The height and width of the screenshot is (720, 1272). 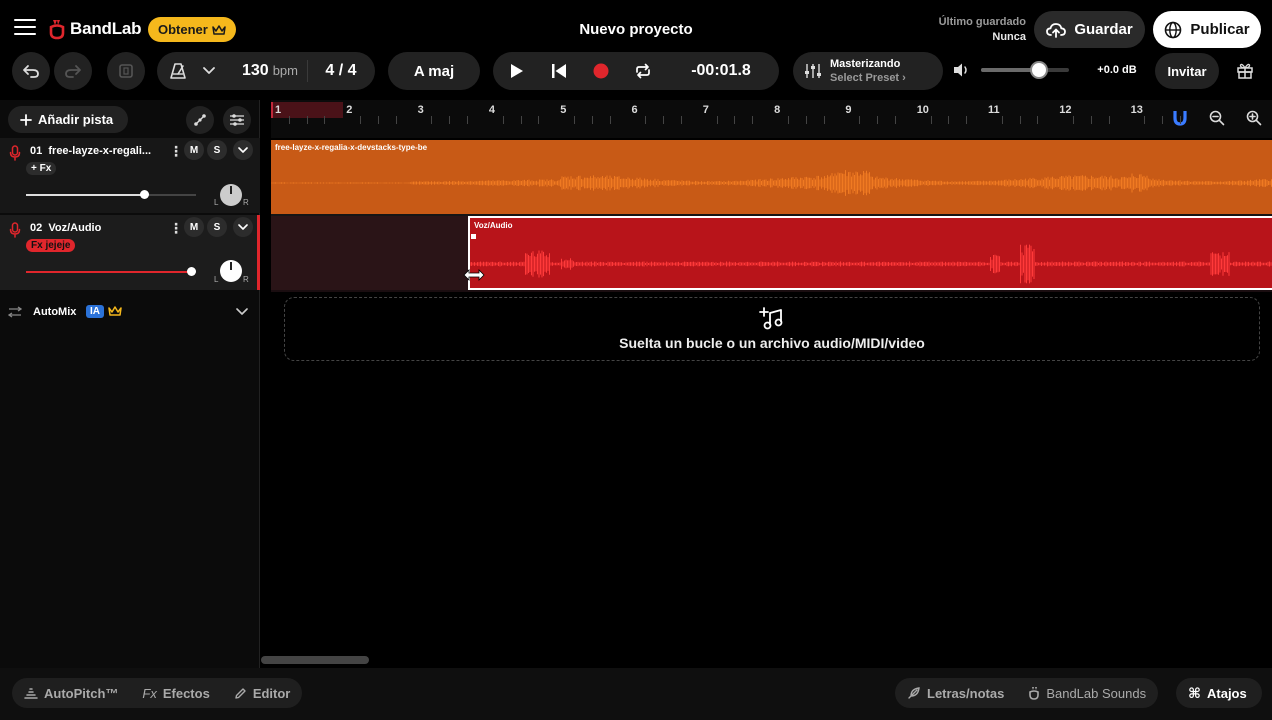 I want to click on get-premium-button: Obtener, so click(x=192, y=29).